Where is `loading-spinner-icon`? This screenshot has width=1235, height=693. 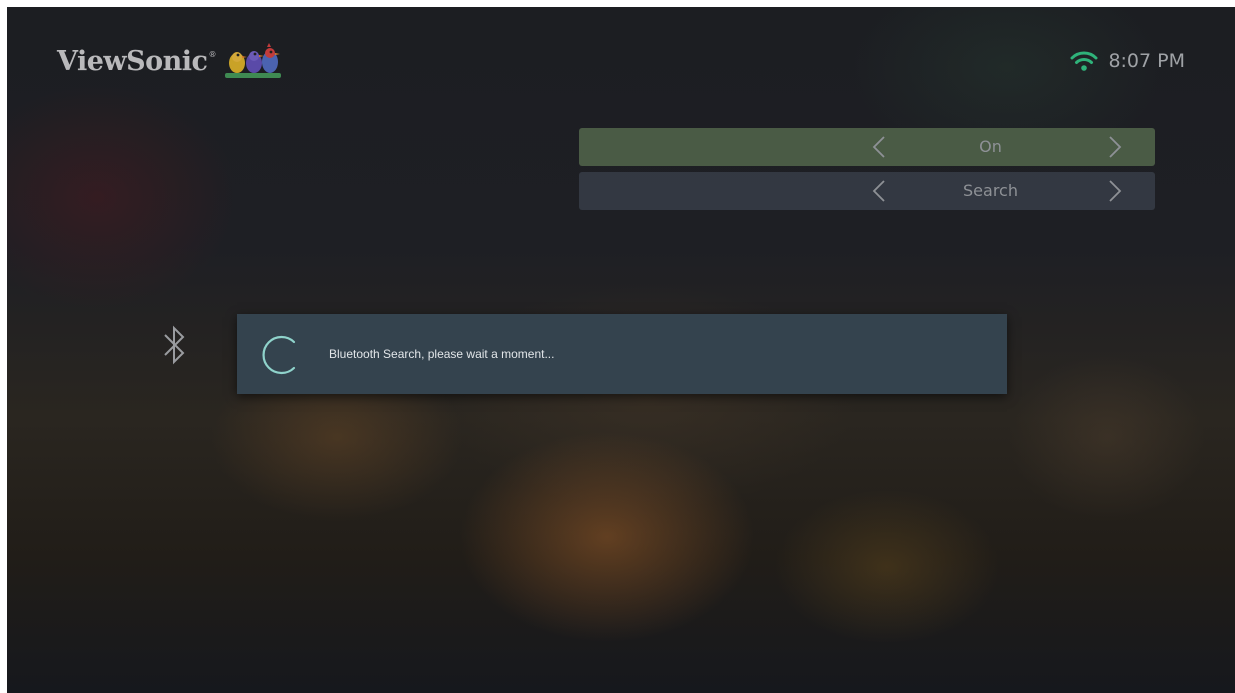 loading-spinner-icon is located at coordinates (279, 355).